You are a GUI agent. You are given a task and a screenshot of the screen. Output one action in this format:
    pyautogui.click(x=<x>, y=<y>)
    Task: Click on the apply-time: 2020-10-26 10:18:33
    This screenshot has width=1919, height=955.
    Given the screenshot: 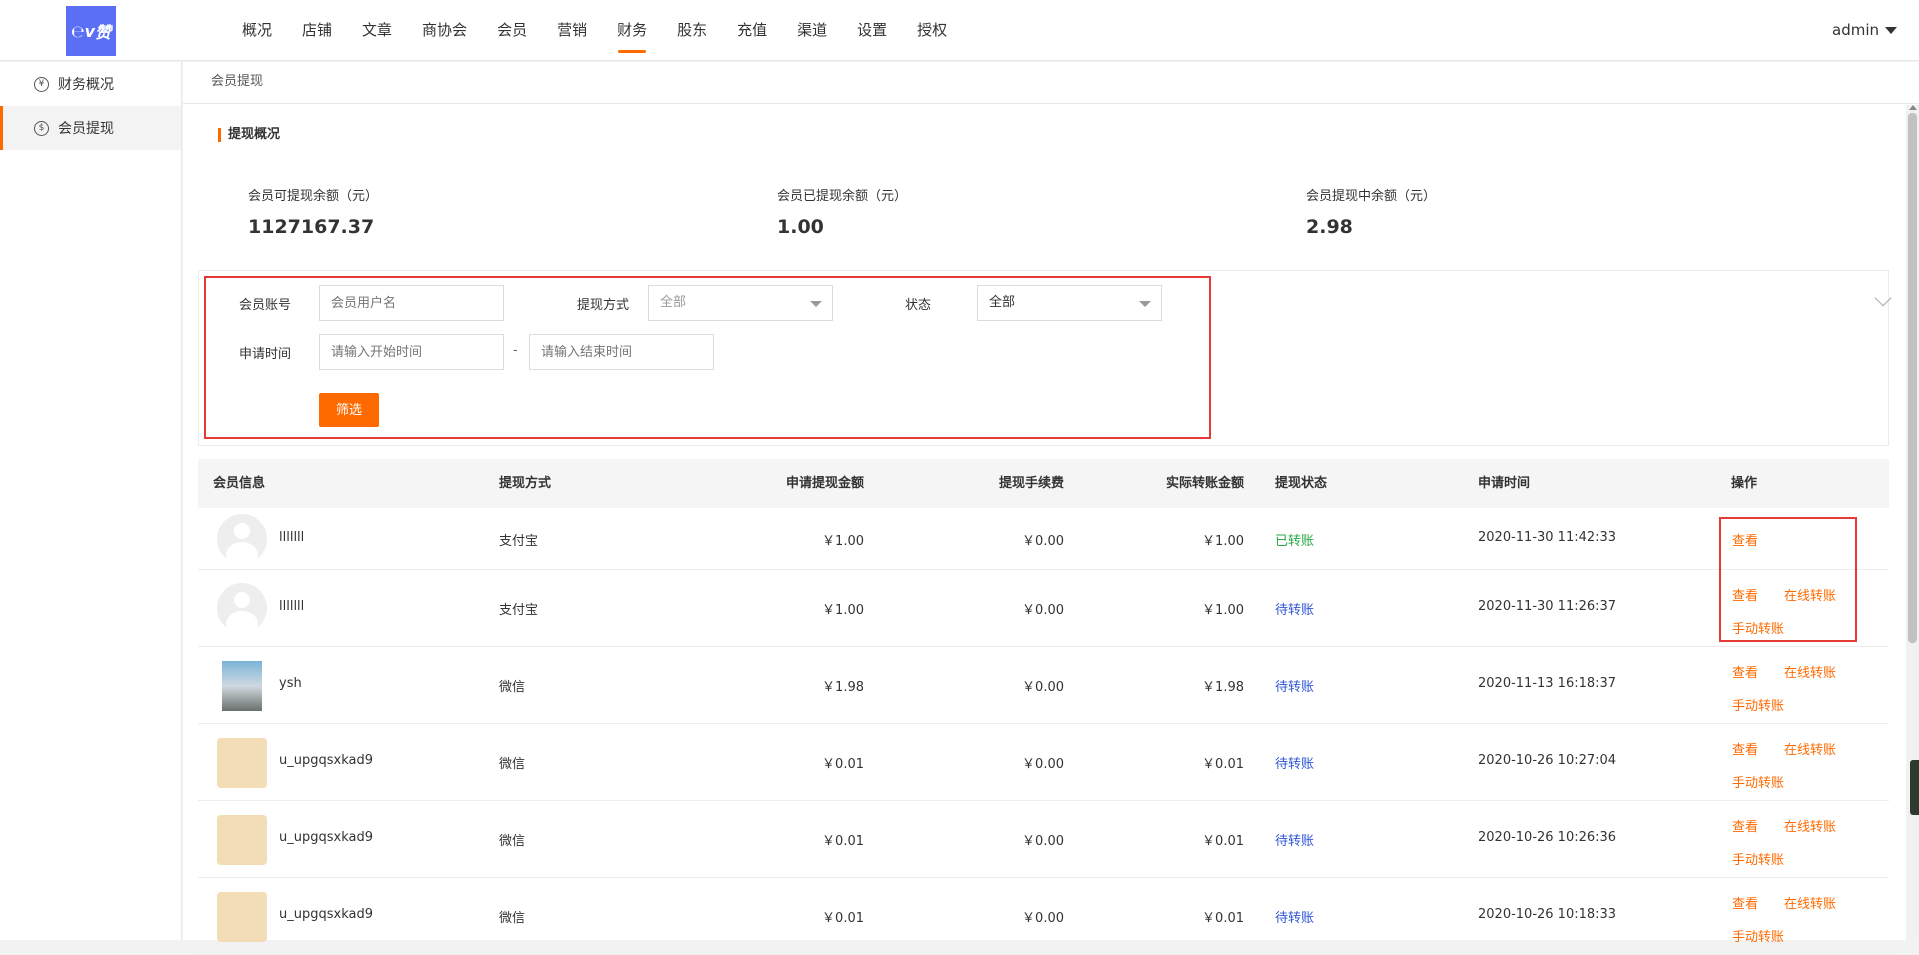 What is the action you would take?
    pyautogui.click(x=1547, y=914)
    